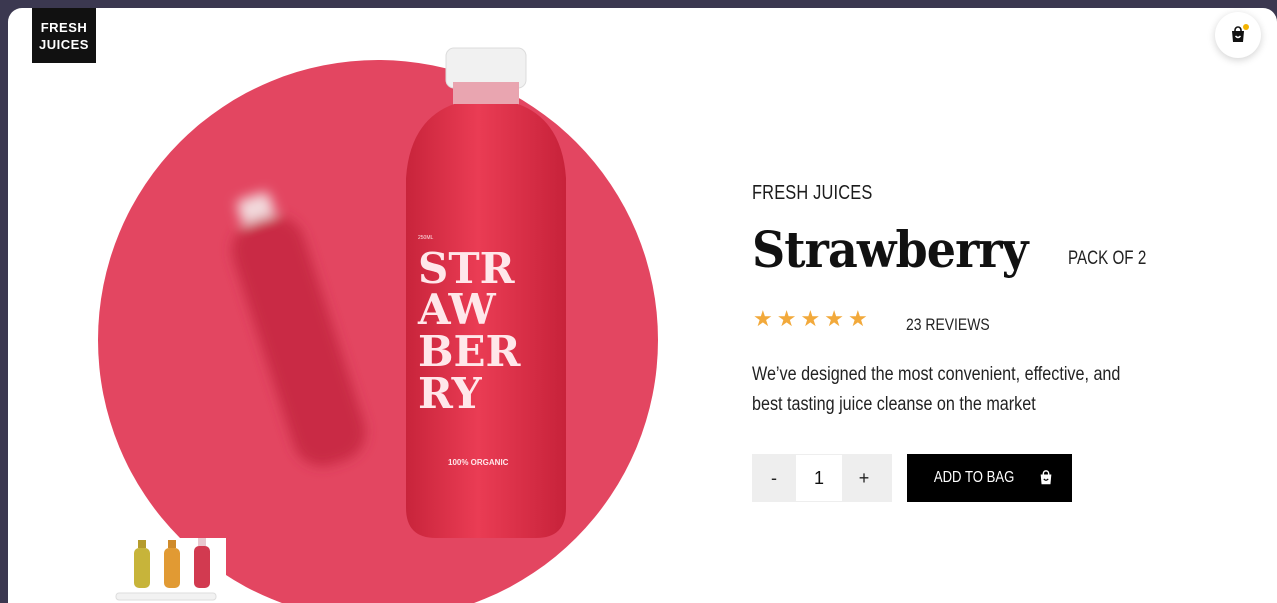 The width and height of the screenshot is (1277, 603). I want to click on decrease-quantity-button: -, so click(774, 478).